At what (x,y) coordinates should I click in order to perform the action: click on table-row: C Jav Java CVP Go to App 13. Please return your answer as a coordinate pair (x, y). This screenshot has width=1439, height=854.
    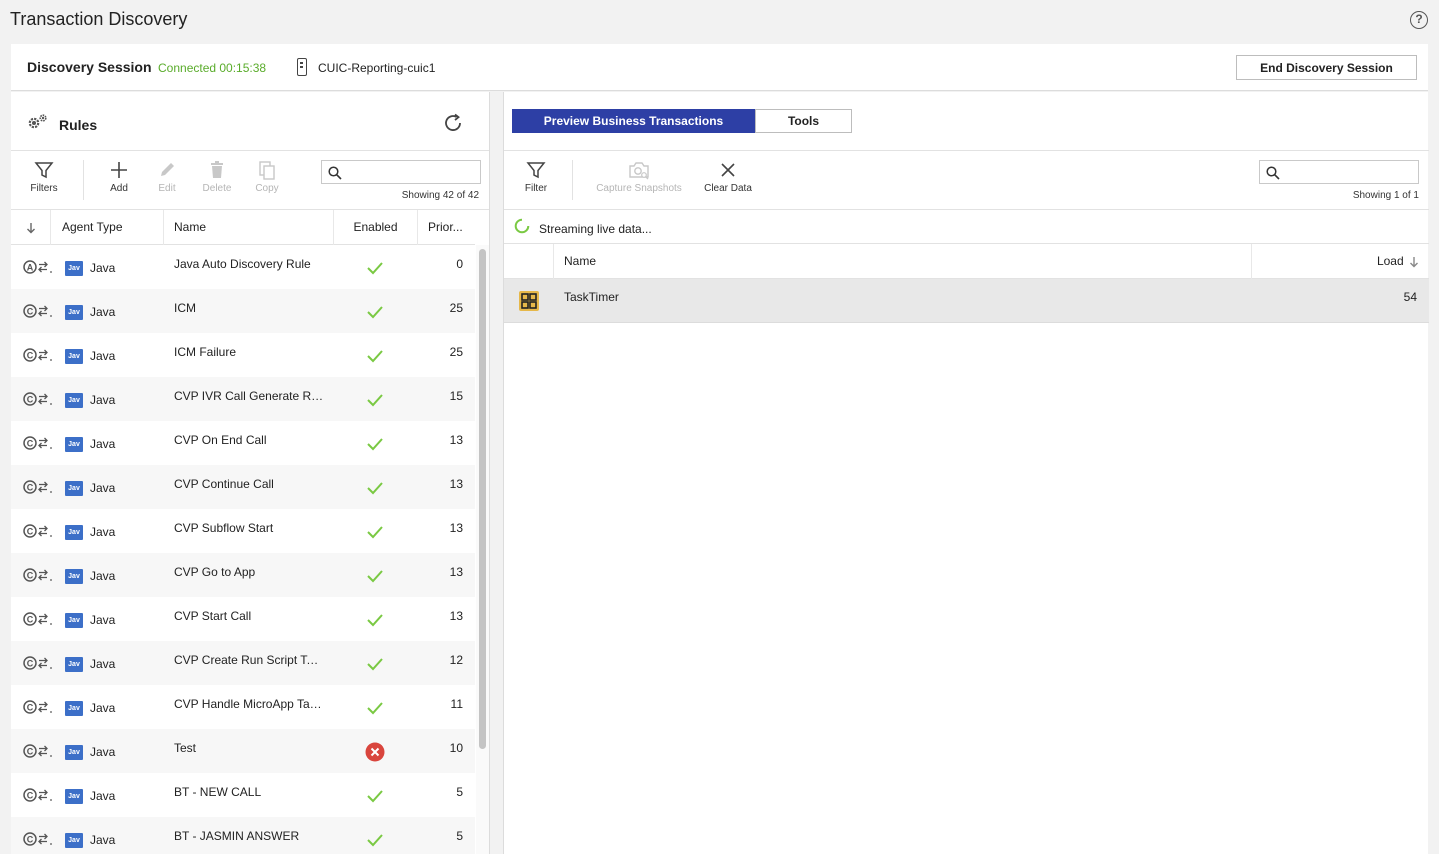
    Looking at the image, I should click on (243, 575).